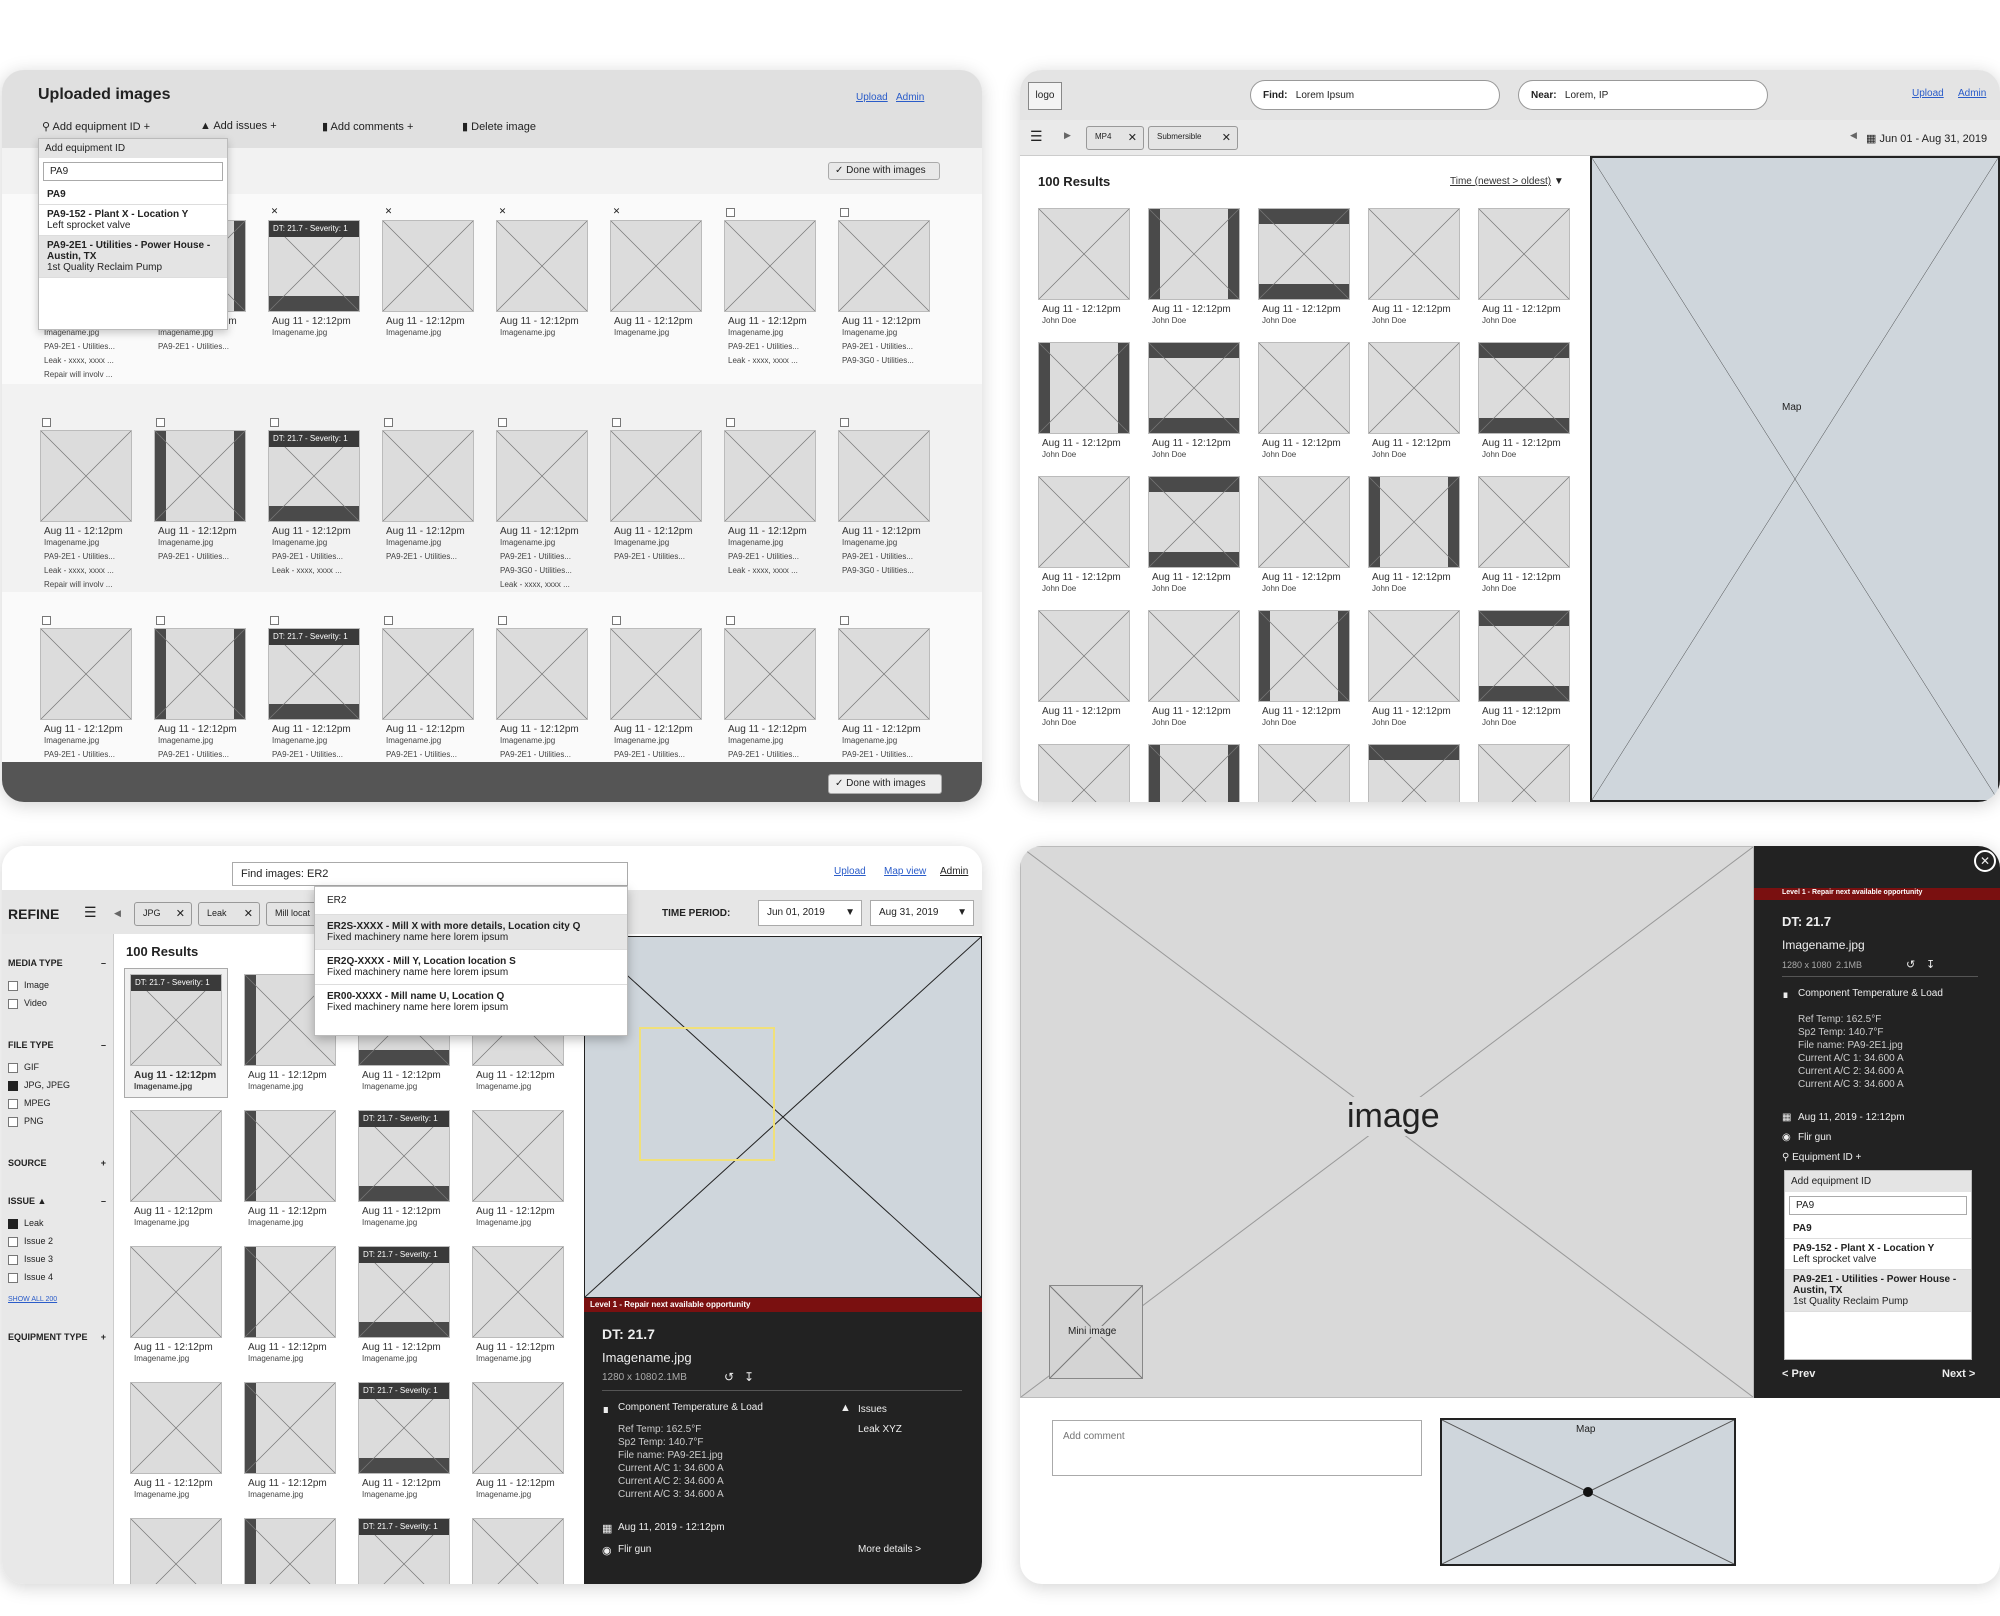 This screenshot has width=2000, height=1616. Describe the element at coordinates (1926, 138) in the screenshot. I see `date-range-button: ▦ Jun 01 - Aug 31, 2019` at that location.